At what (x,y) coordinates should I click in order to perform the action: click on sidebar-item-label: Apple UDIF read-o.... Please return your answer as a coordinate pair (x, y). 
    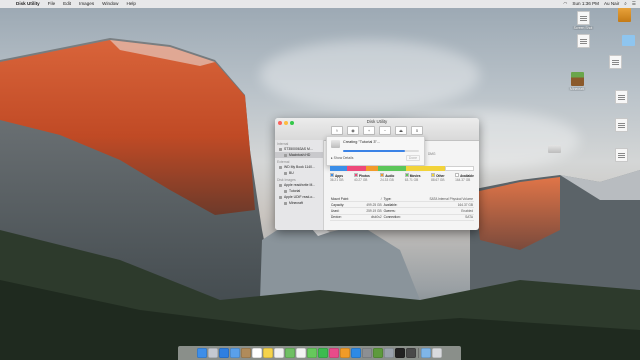
    Looking at the image, I should click on (300, 197).